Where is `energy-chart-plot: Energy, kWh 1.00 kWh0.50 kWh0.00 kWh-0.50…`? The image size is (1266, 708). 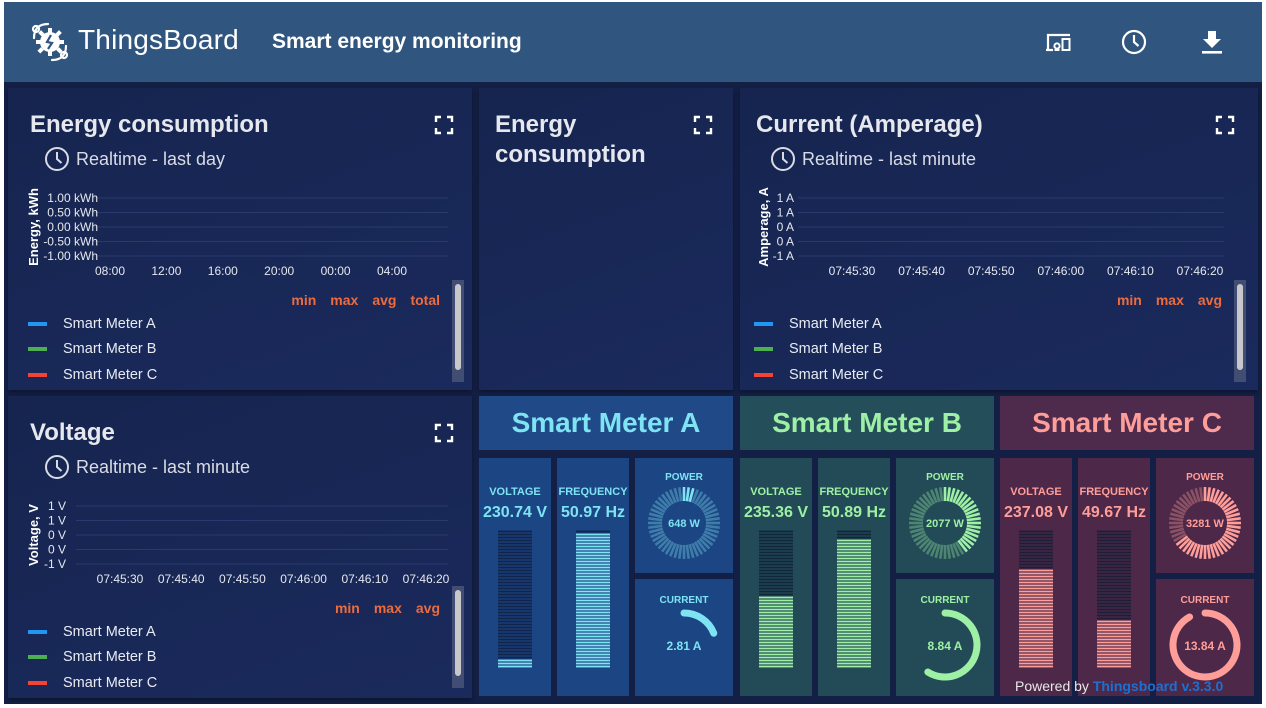
energy-chart-plot: Energy, kWh 1.00 kWh0.50 kWh0.00 kWh-0.50… is located at coordinates (240, 188).